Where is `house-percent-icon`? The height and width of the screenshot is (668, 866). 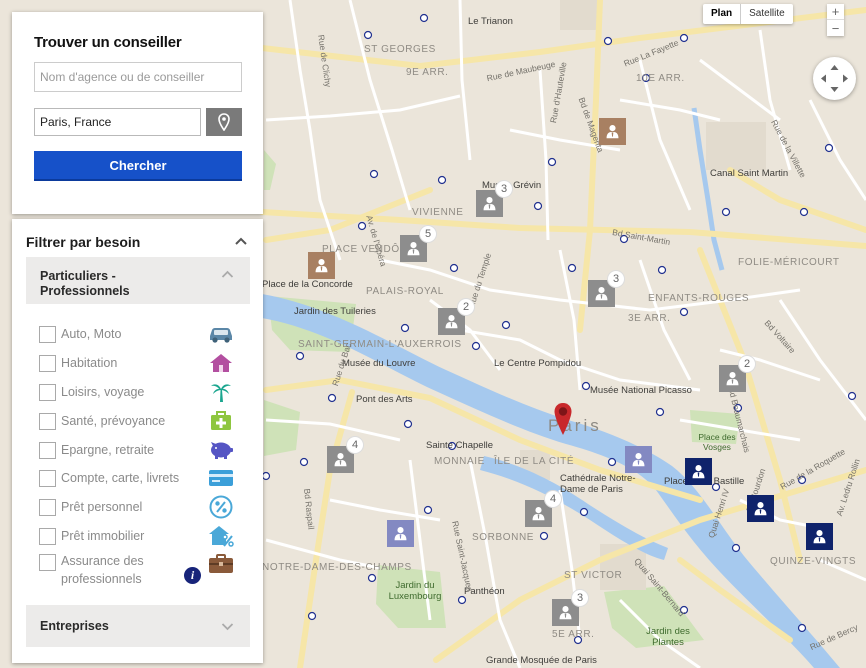 house-percent-icon is located at coordinates (221, 536).